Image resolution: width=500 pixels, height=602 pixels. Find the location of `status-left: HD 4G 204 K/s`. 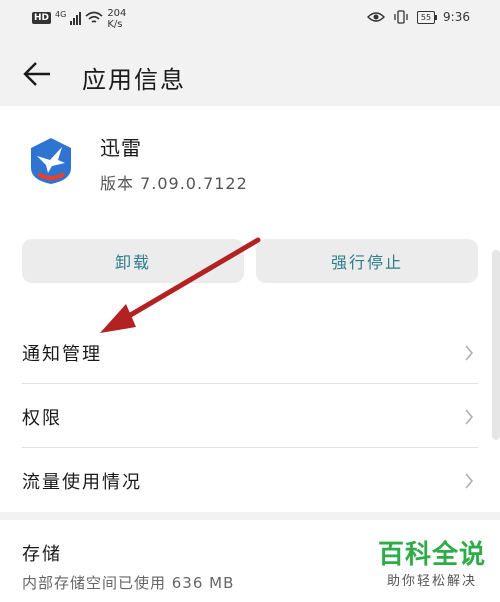

status-left: HD 4G 204 K/s is located at coordinates (79, 19).